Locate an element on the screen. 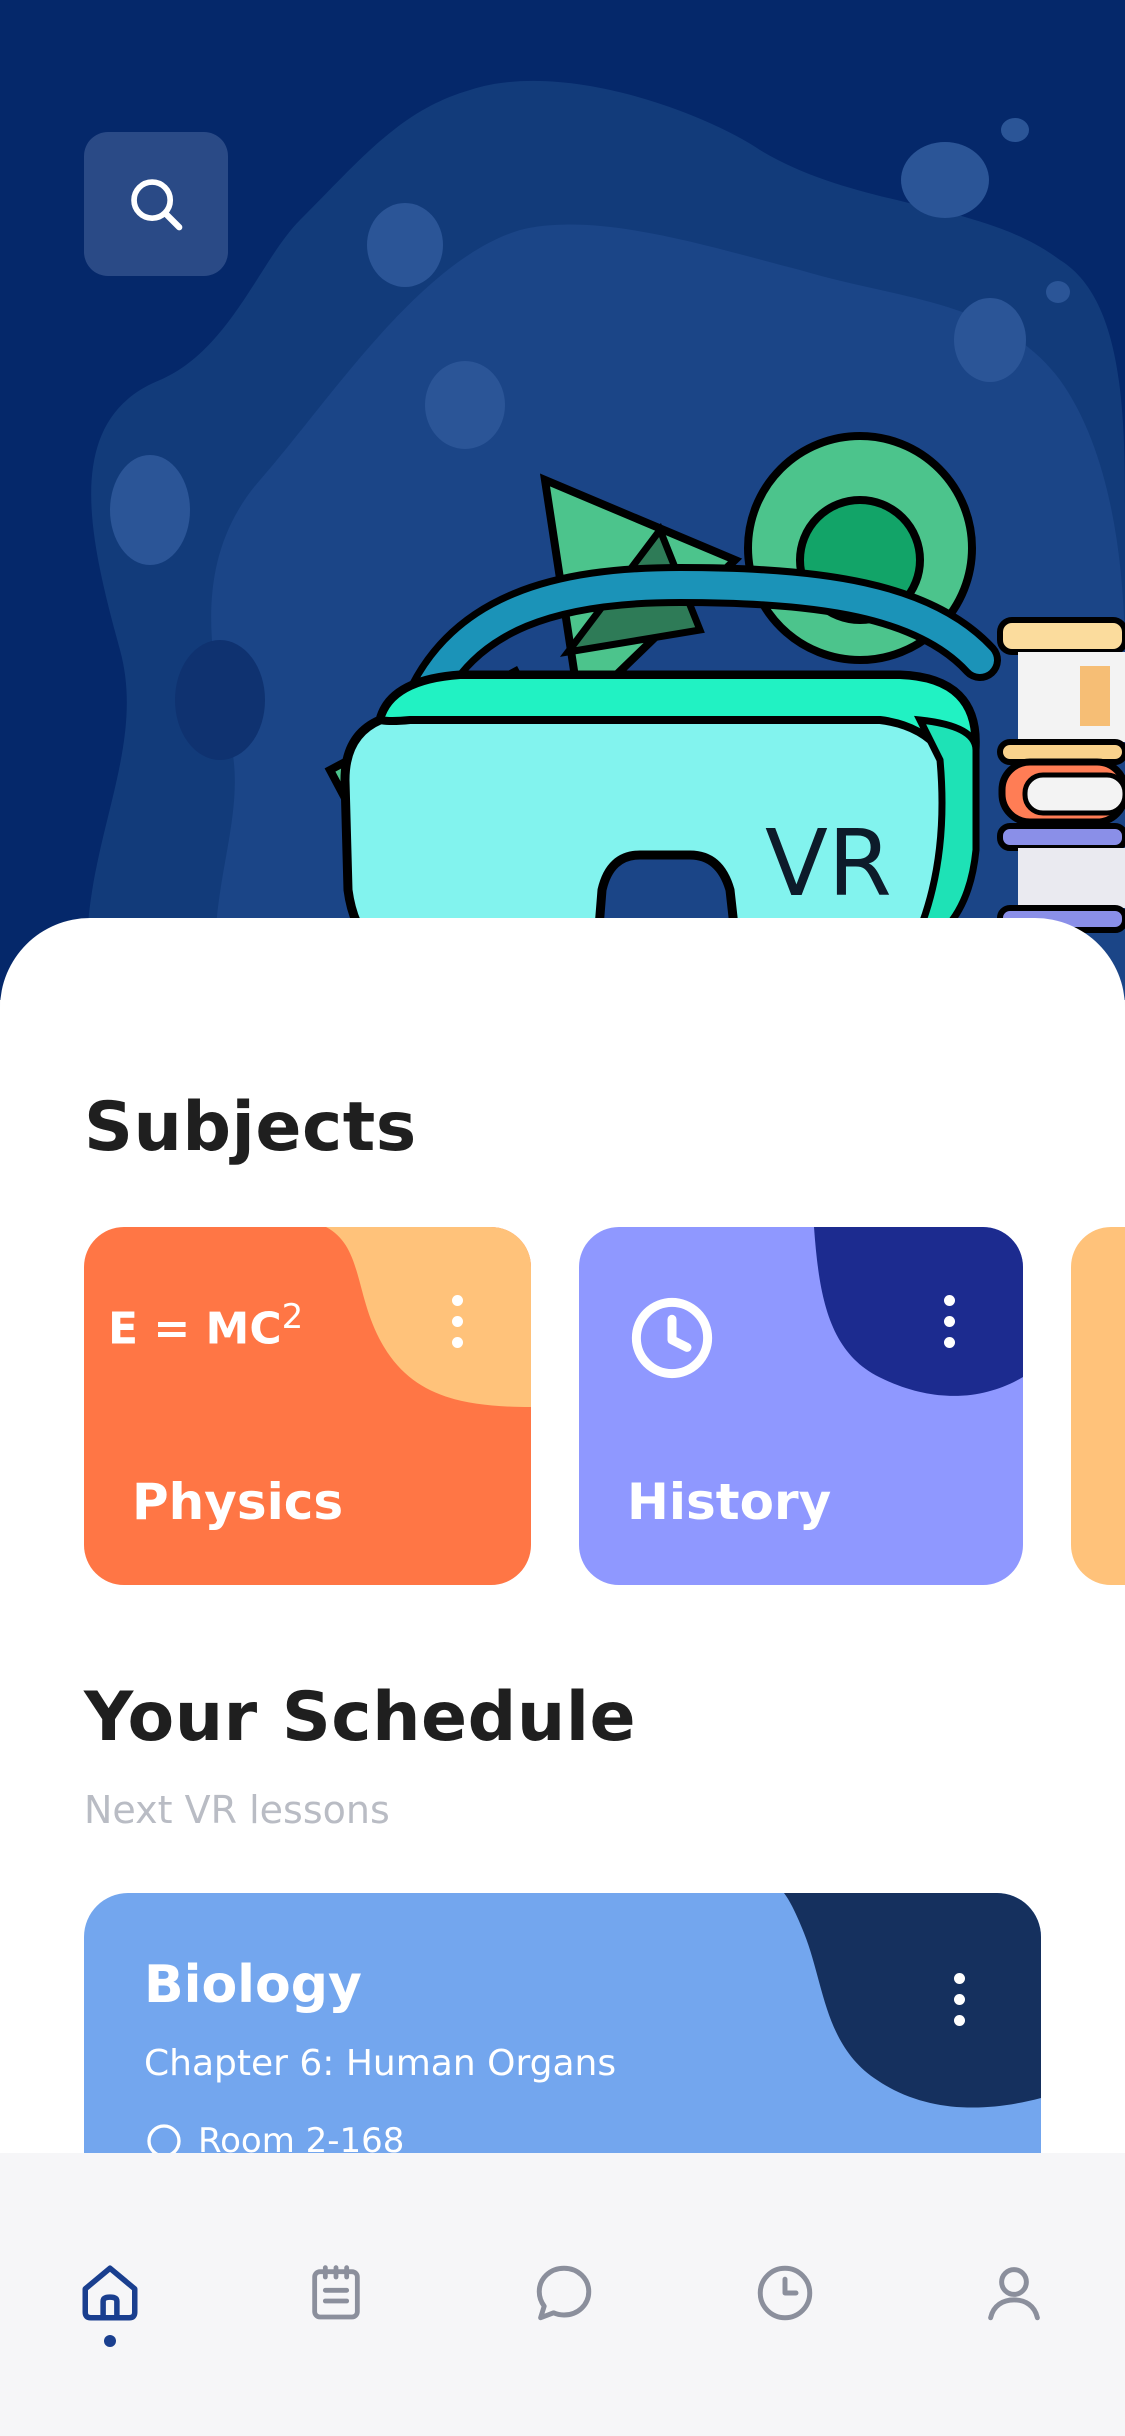  formula-power: 2 is located at coordinates (292, 1317).